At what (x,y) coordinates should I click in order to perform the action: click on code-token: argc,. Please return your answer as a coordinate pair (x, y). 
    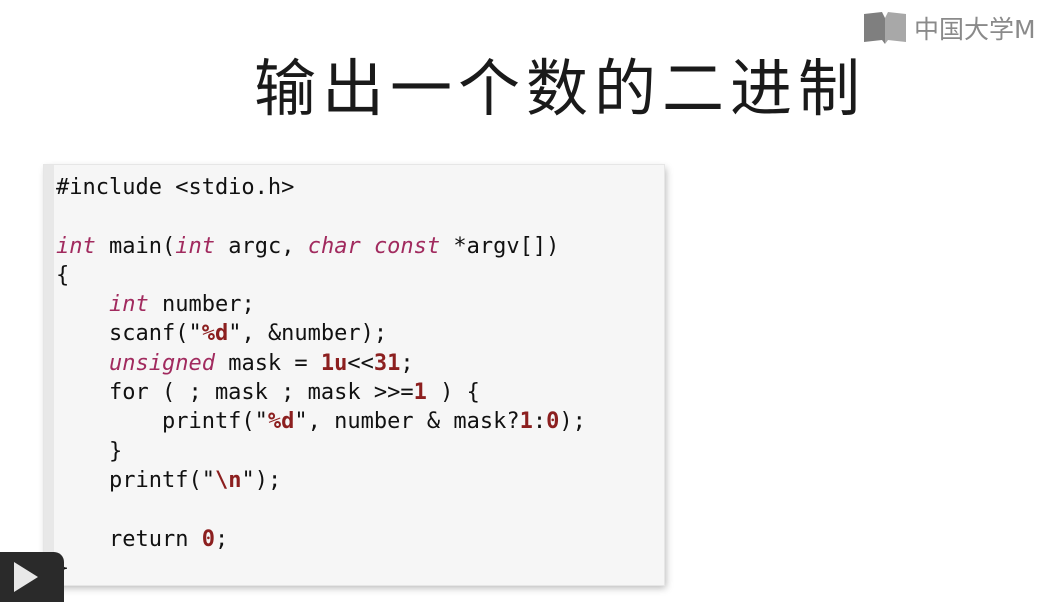
    Looking at the image, I should click on (261, 246).